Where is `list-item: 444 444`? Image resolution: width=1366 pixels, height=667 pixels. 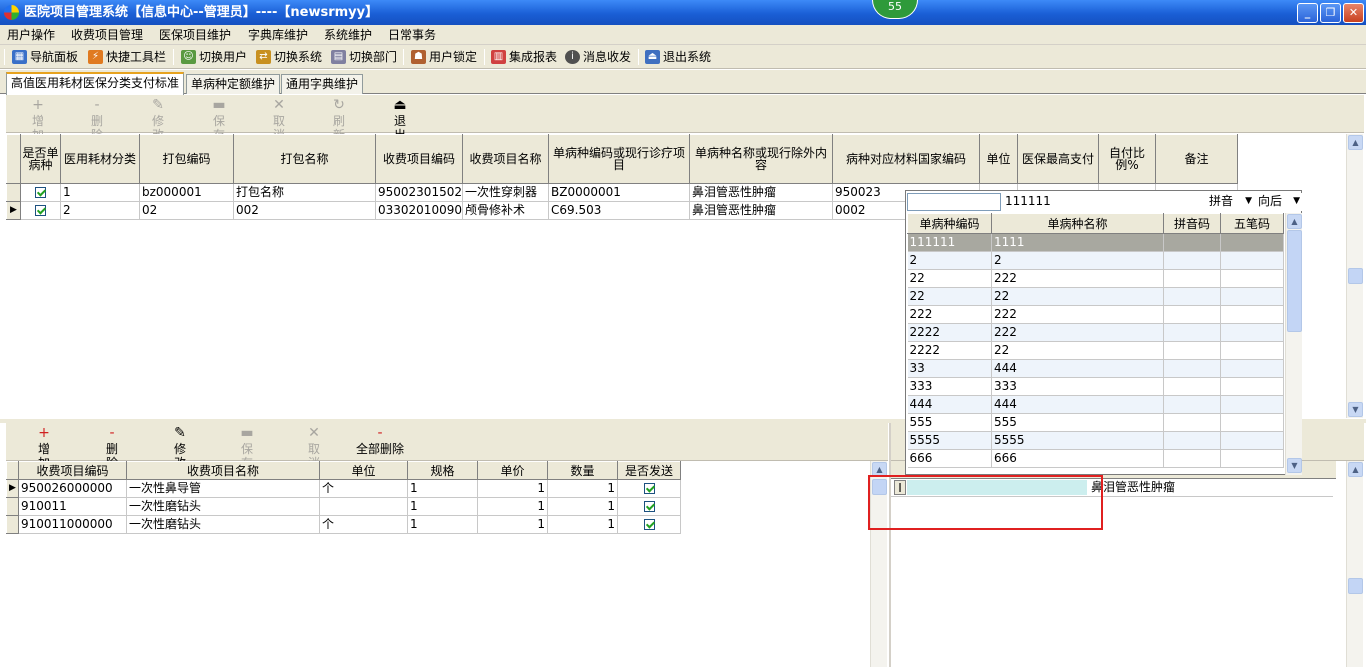 list-item: 444 444 is located at coordinates (1095, 404).